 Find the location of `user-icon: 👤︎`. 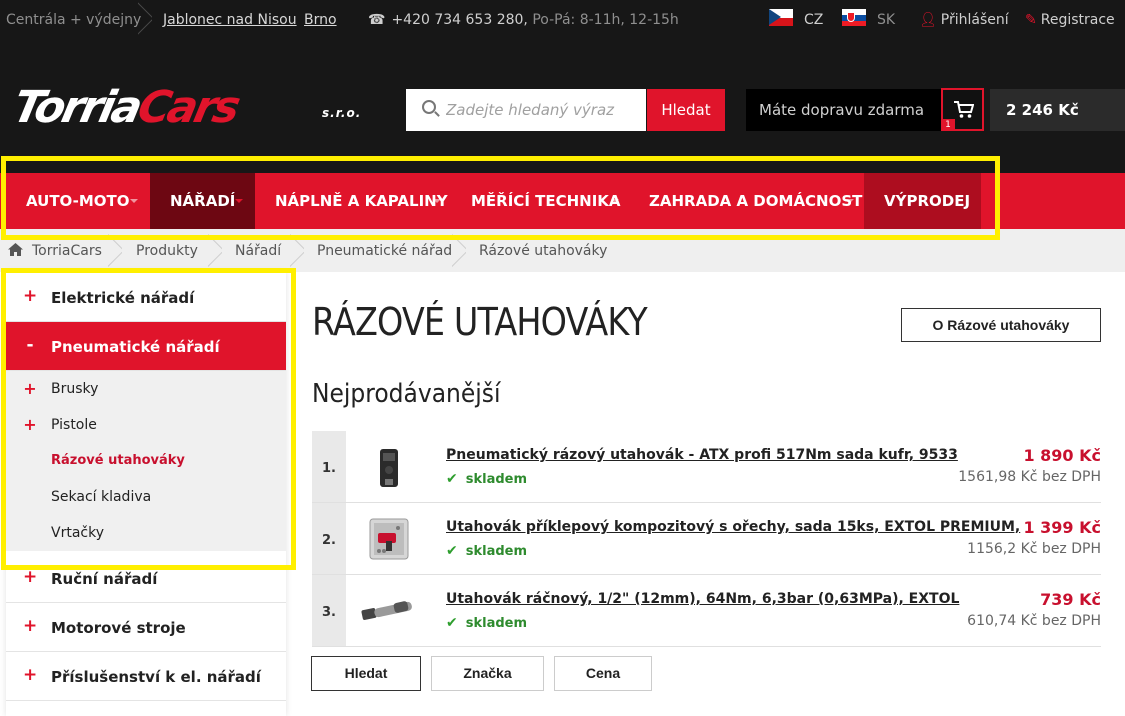

user-icon: 👤︎ is located at coordinates (928, 20).